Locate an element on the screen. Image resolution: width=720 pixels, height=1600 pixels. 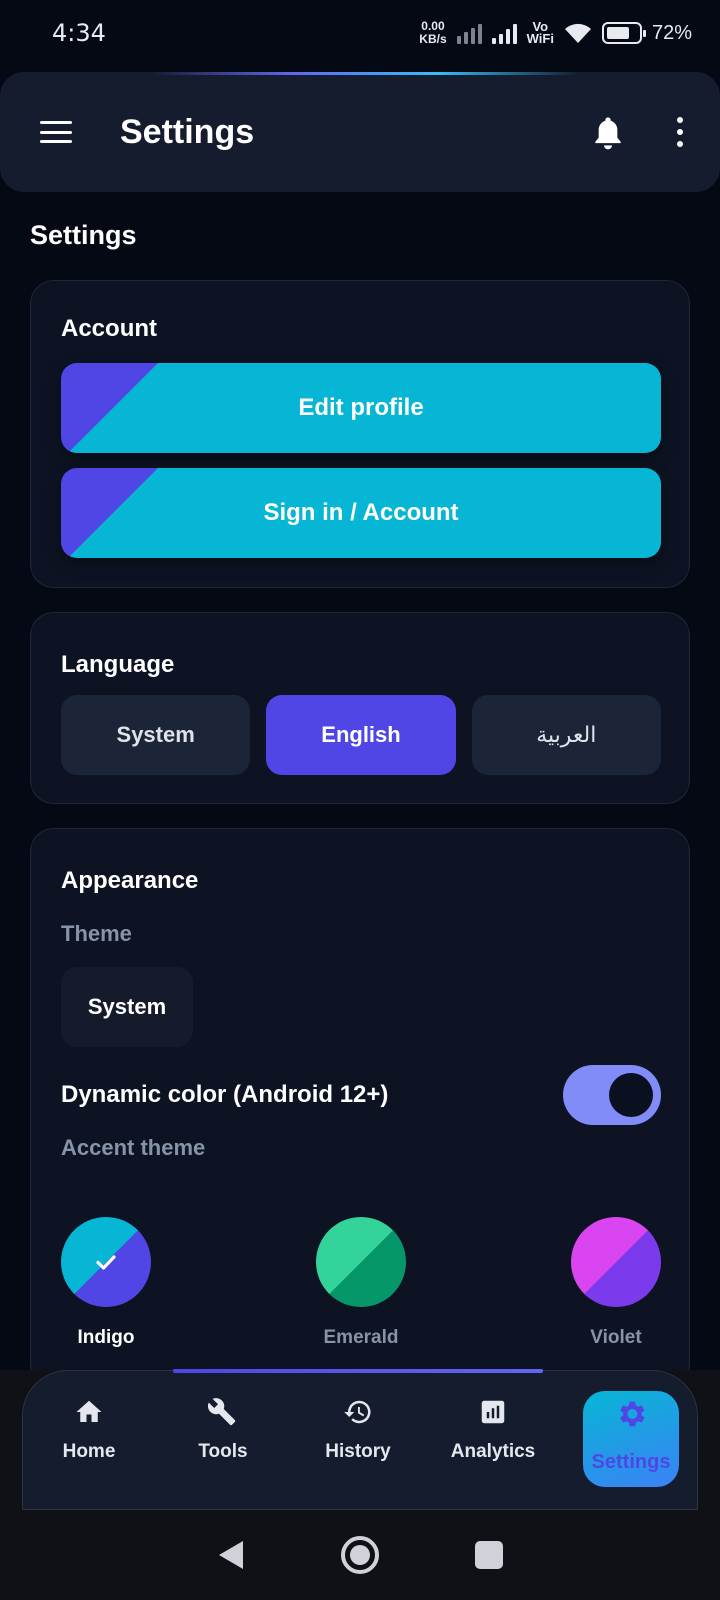
top-app-bar: Settings is located at coordinates (360, 132).